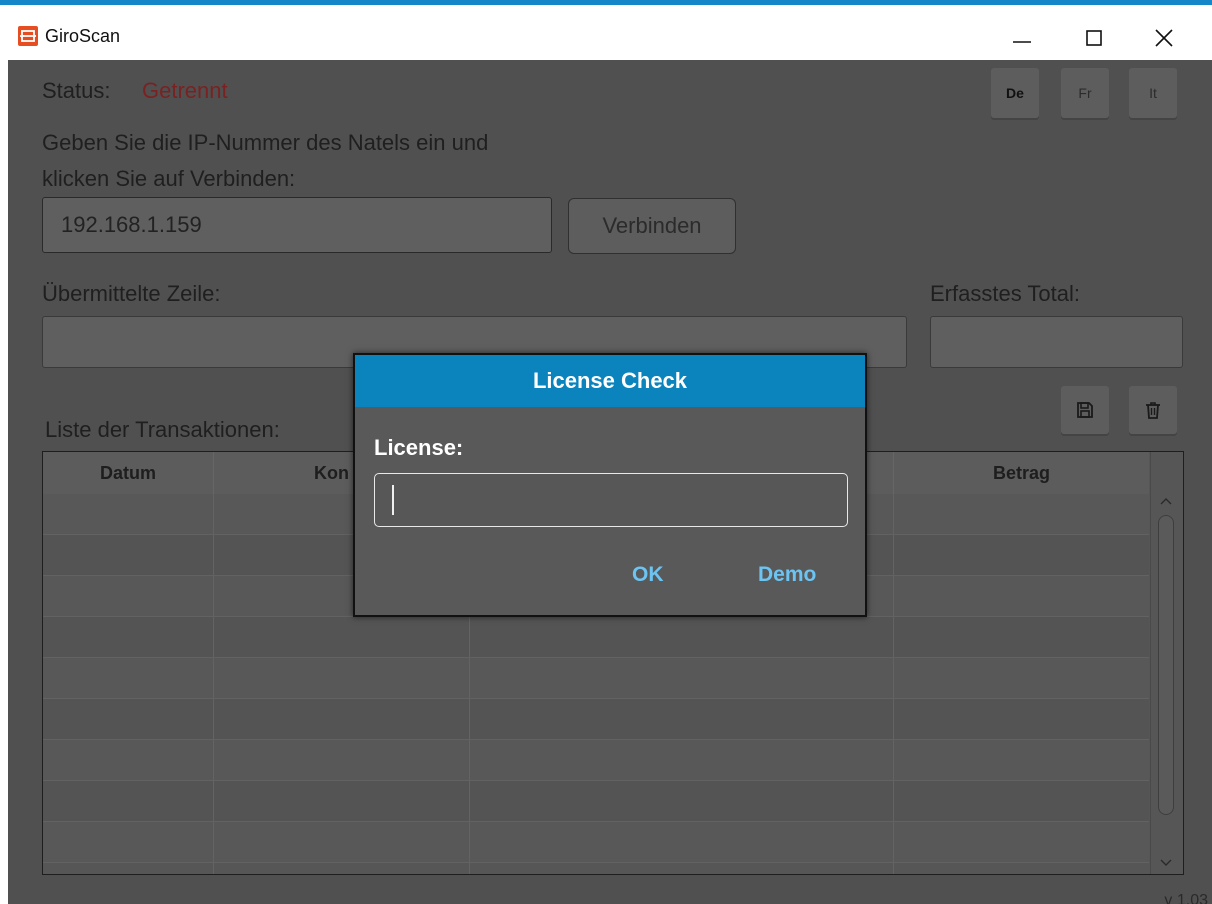 The height and width of the screenshot is (904, 1212). I want to click on close-icon, so click(1164, 38).